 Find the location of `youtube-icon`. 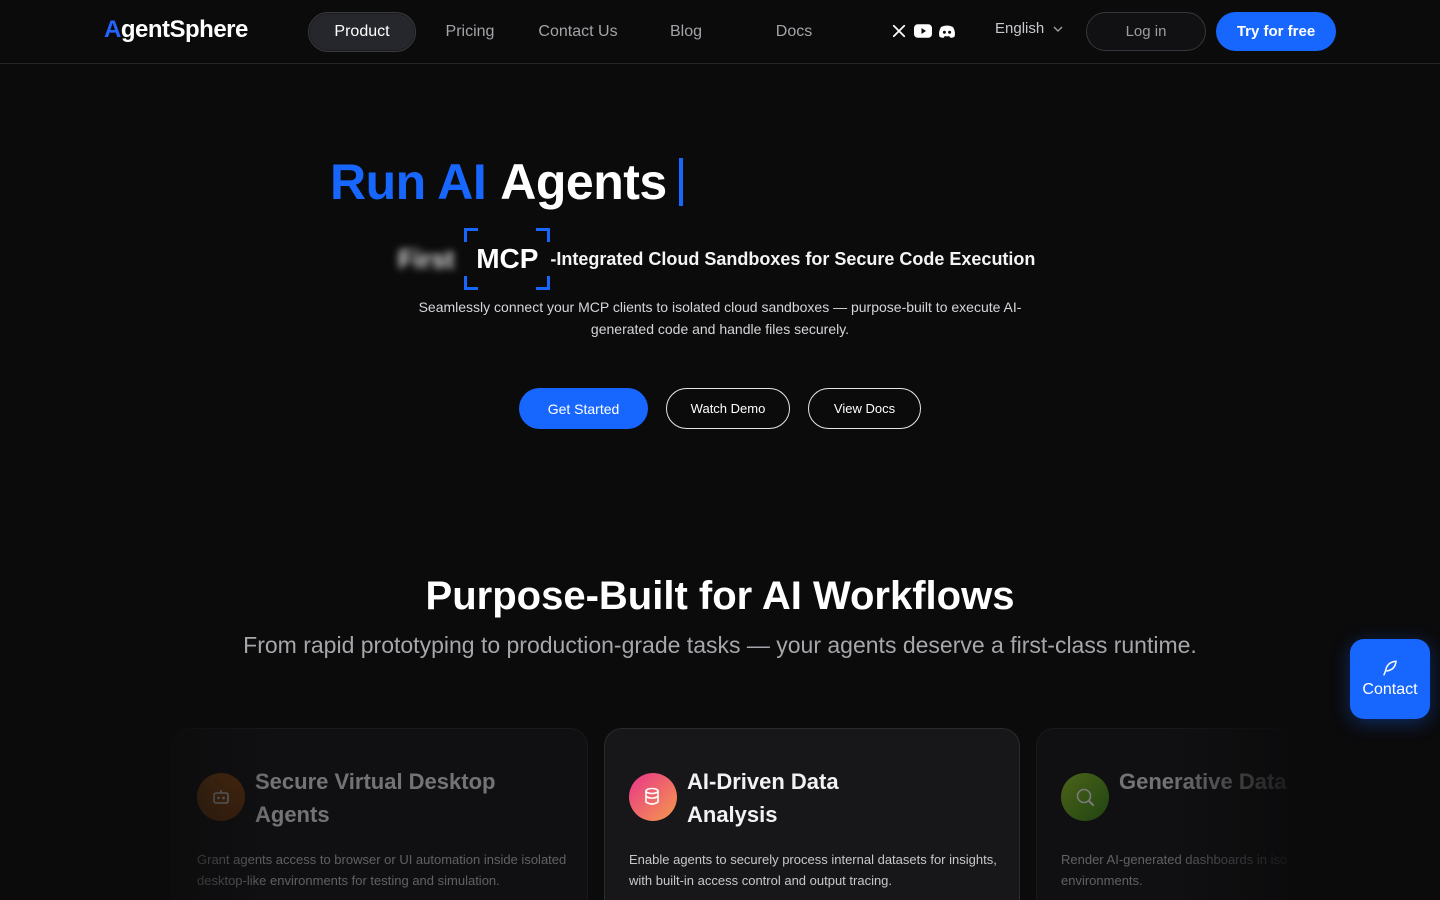

youtube-icon is located at coordinates (923, 31).